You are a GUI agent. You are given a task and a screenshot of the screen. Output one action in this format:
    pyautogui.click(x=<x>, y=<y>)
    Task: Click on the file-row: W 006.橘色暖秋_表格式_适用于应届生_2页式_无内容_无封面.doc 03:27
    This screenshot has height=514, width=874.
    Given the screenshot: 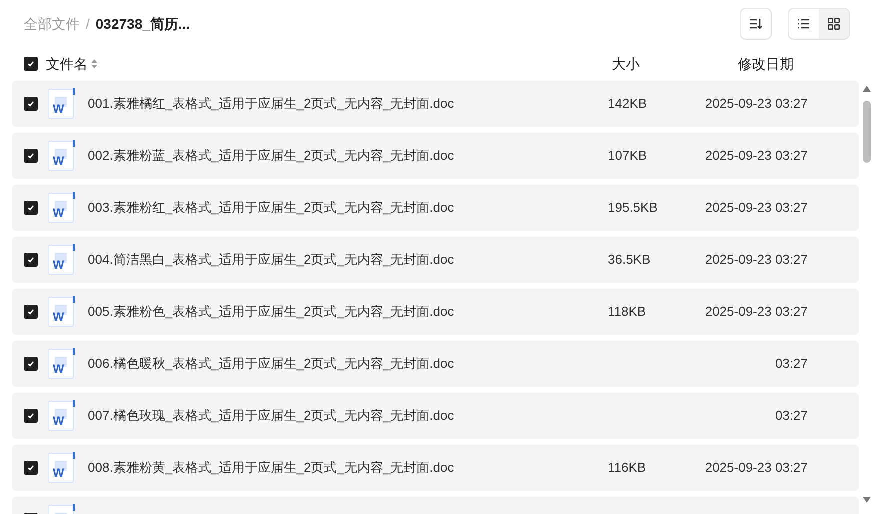 What is the action you would take?
    pyautogui.click(x=435, y=364)
    